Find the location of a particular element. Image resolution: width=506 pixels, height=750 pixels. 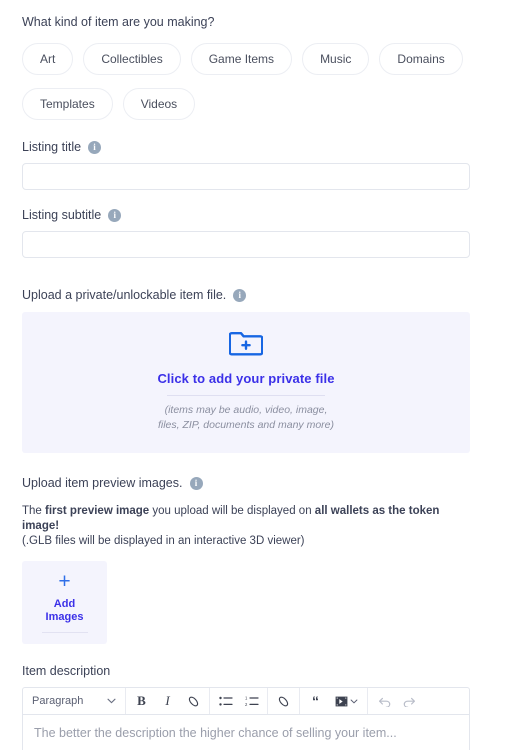

numbered-list-icon: 1 2 is located at coordinates (251, 701).